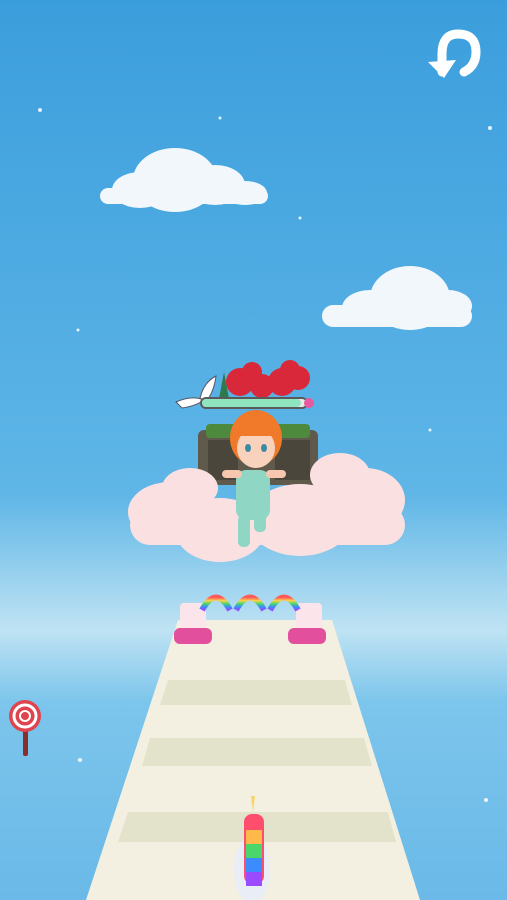 The height and width of the screenshot is (900, 507). I want to click on restart-button, so click(456, 54).